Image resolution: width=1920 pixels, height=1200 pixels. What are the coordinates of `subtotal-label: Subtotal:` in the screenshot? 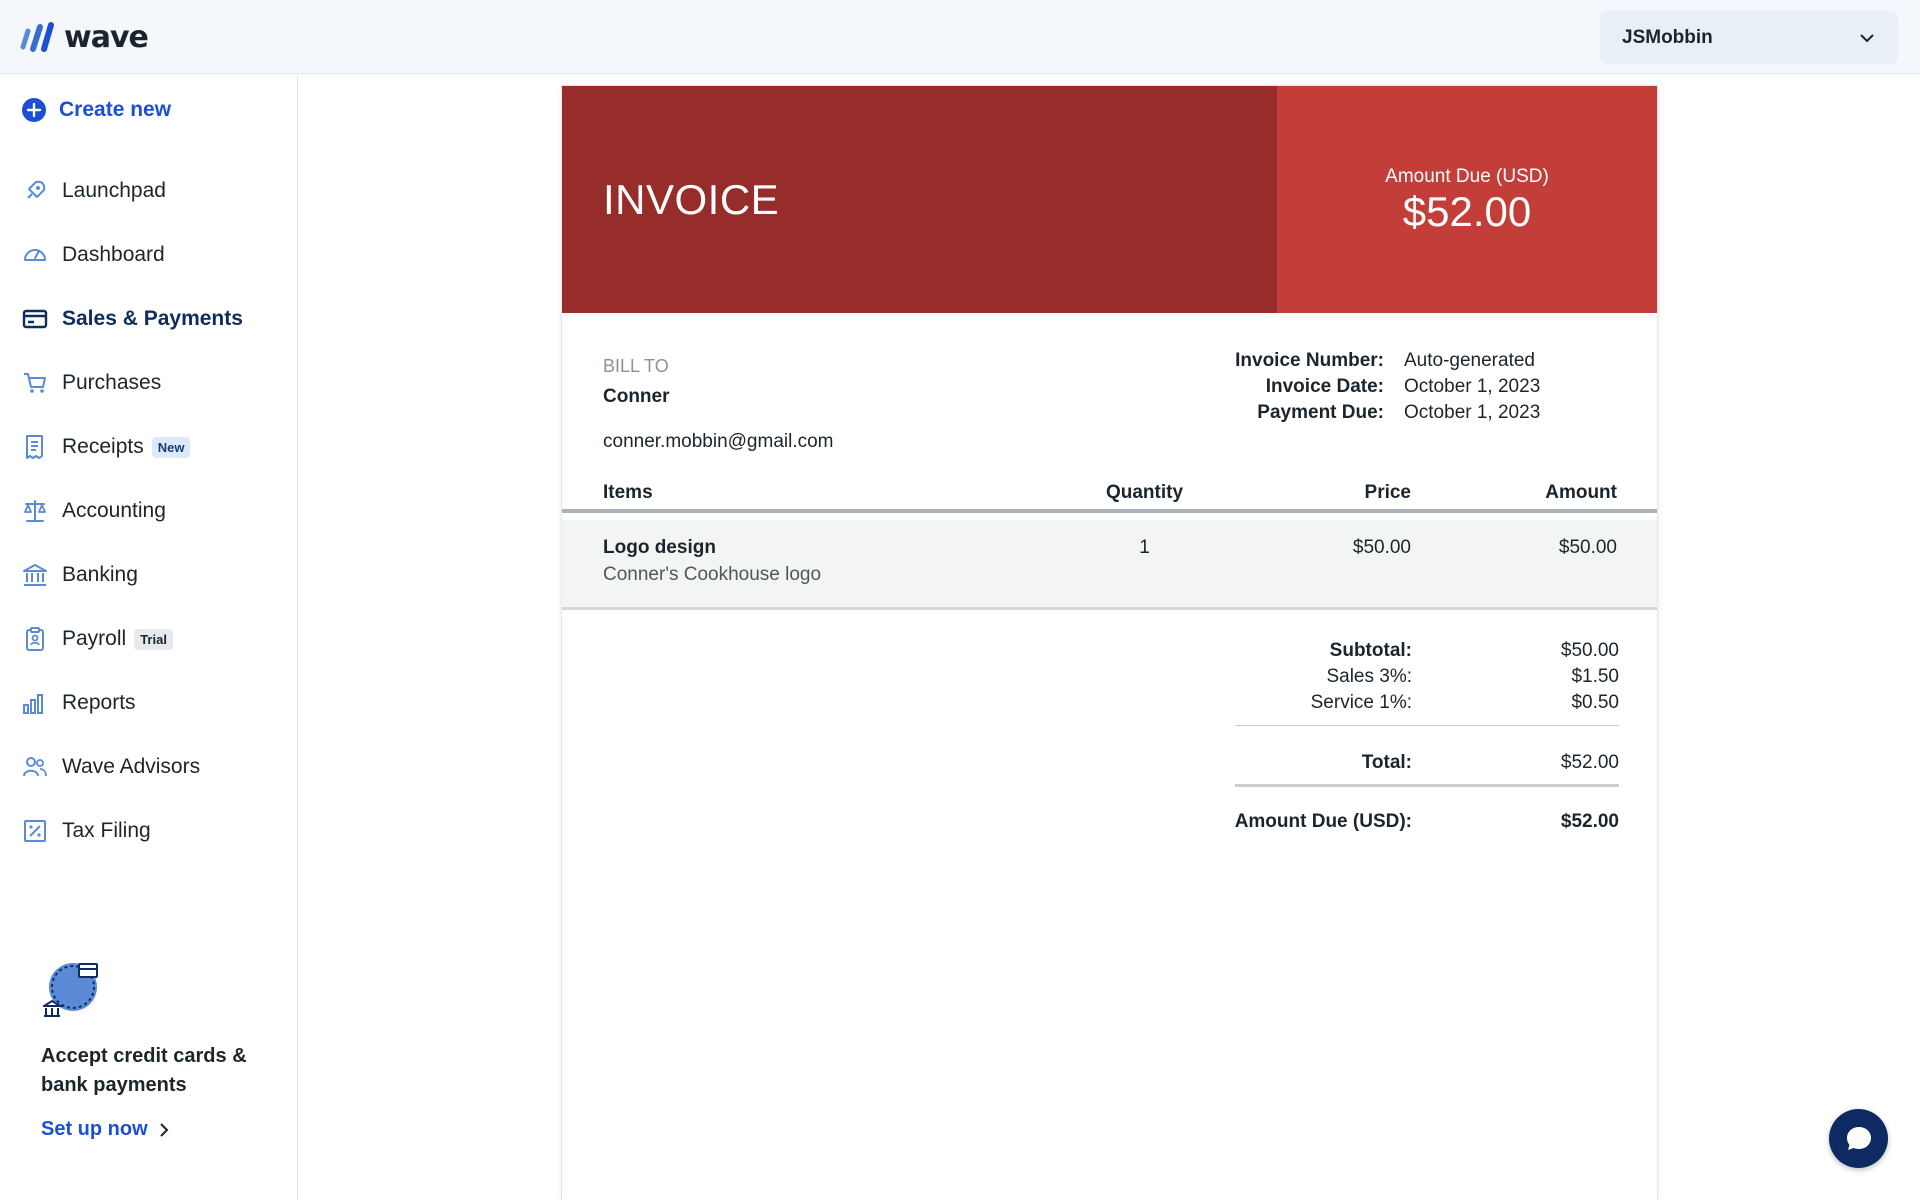 It's located at (1370, 650).